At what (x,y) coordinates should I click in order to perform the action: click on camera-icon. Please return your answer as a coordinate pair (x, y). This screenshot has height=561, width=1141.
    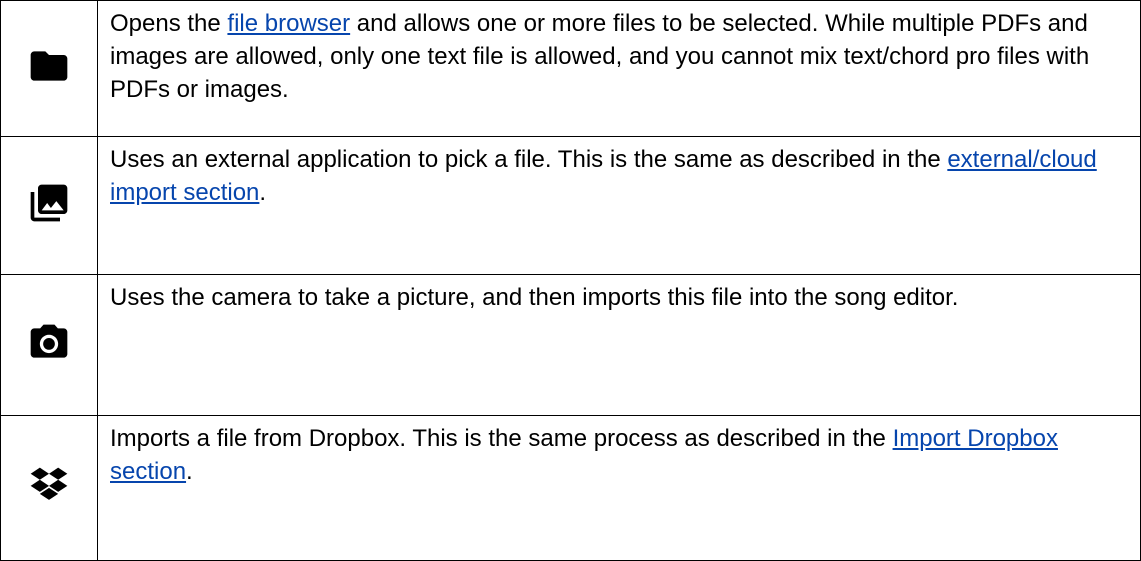
    Looking at the image, I should click on (49, 343).